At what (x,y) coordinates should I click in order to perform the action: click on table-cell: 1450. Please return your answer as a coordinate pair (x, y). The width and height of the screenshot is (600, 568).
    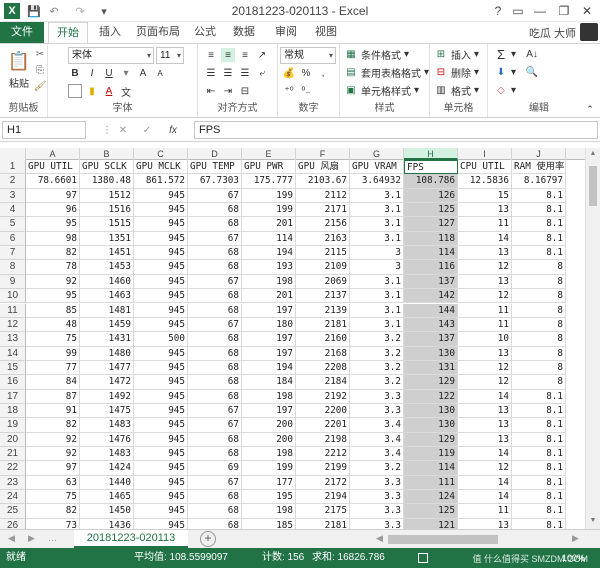
    Looking at the image, I should click on (107, 511).